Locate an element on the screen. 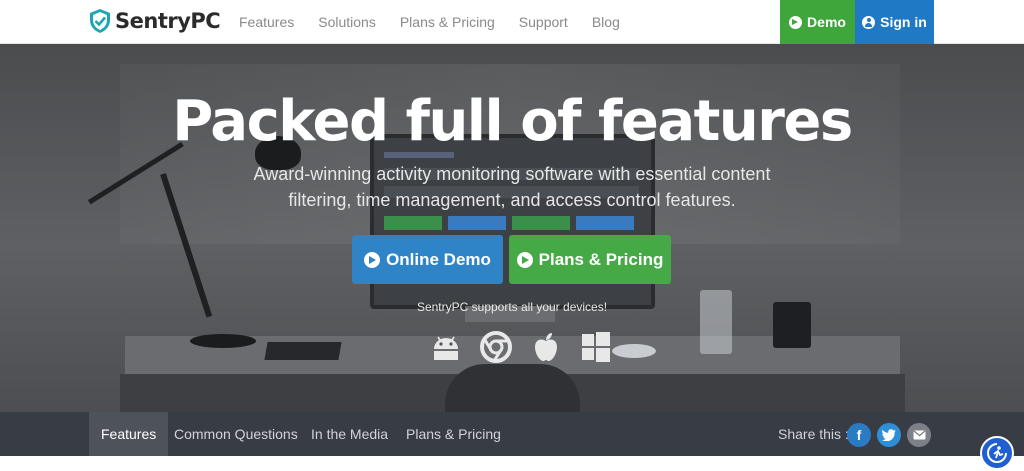  online-demo-button: Online Demo is located at coordinates (427, 259).